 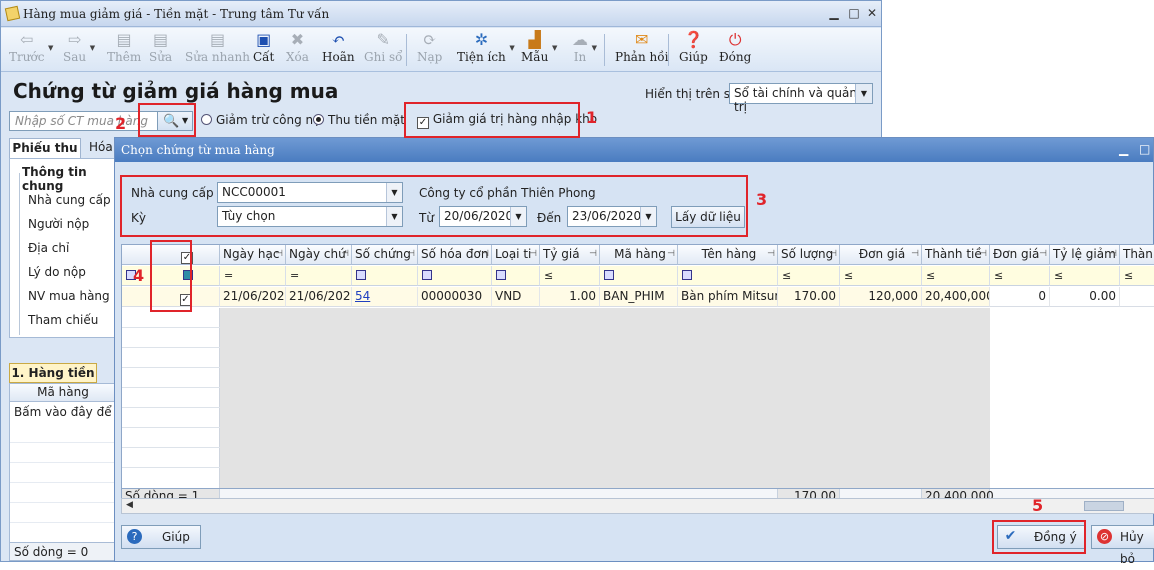 What do you see at coordinates (297, 47) in the screenshot?
I see `delete-button: ✖ Xóa` at bounding box center [297, 47].